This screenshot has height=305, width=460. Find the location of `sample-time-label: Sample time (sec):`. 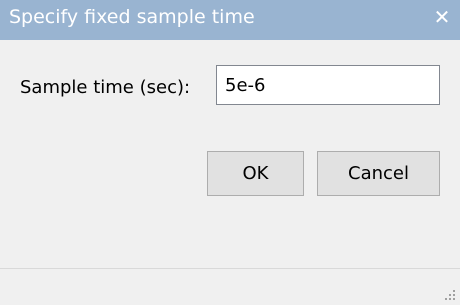

sample-time-label: Sample time (sec): is located at coordinates (105, 87).